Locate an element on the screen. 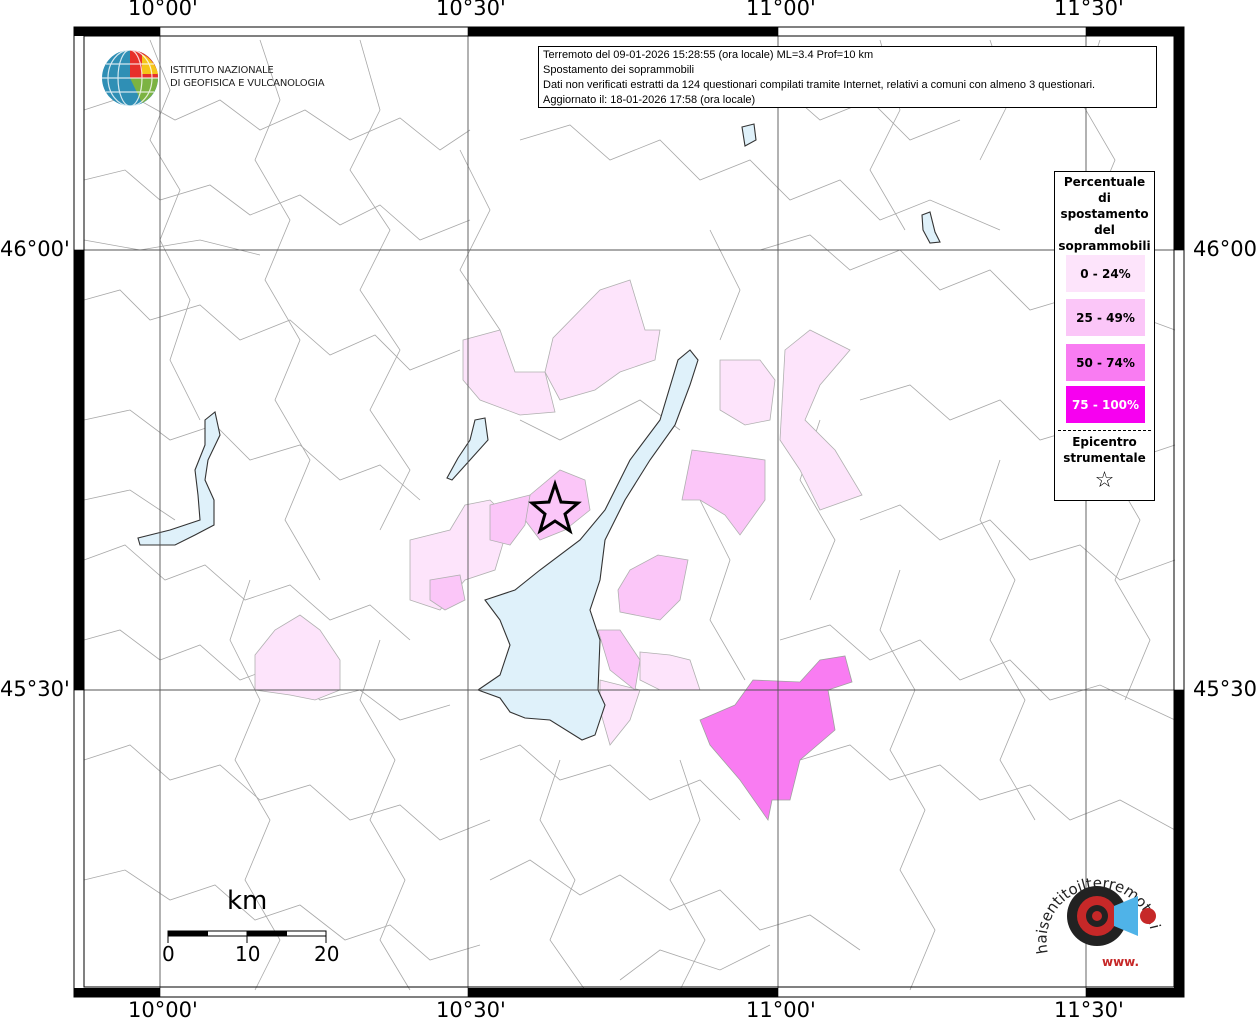  lon-label-top-3: 11°00' is located at coordinates (781, 10).